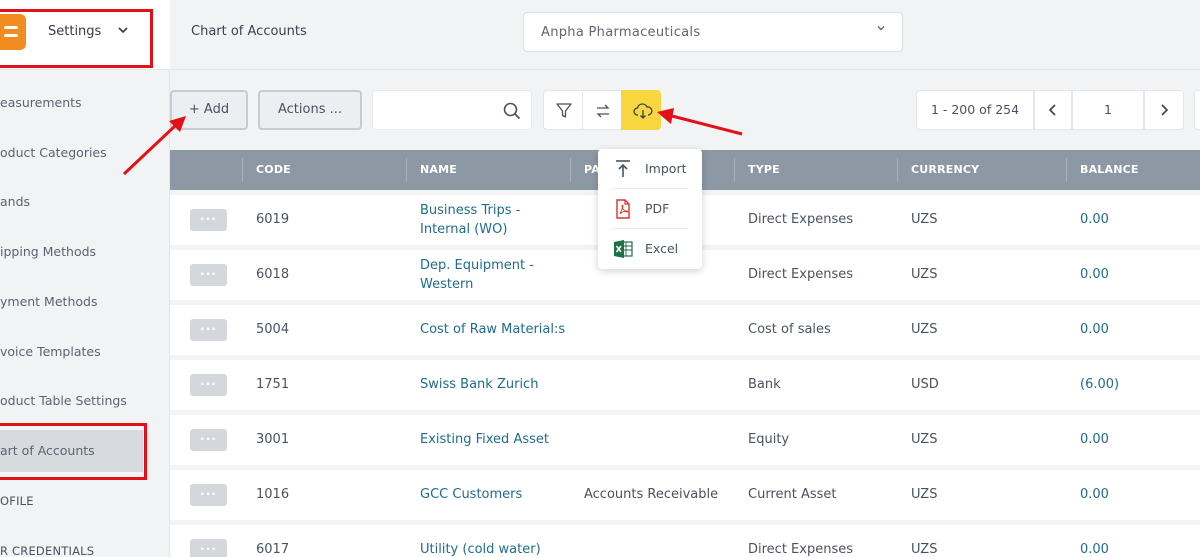 The height and width of the screenshot is (557, 1200). Describe the element at coordinates (713, 32) in the screenshot. I see `company-selector: Anpha Pharmaceuticals` at that location.